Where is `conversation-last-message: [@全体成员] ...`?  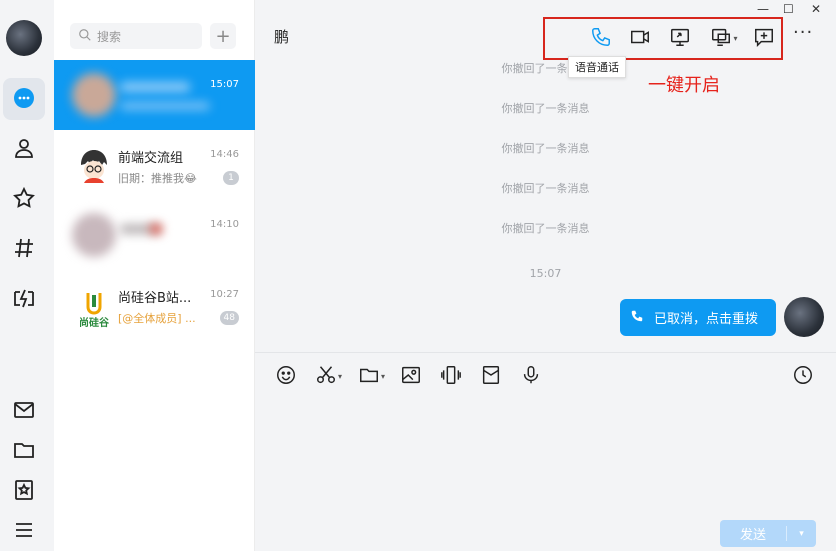 conversation-last-message: [@全体成员] ... is located at coordinates (157, 318).